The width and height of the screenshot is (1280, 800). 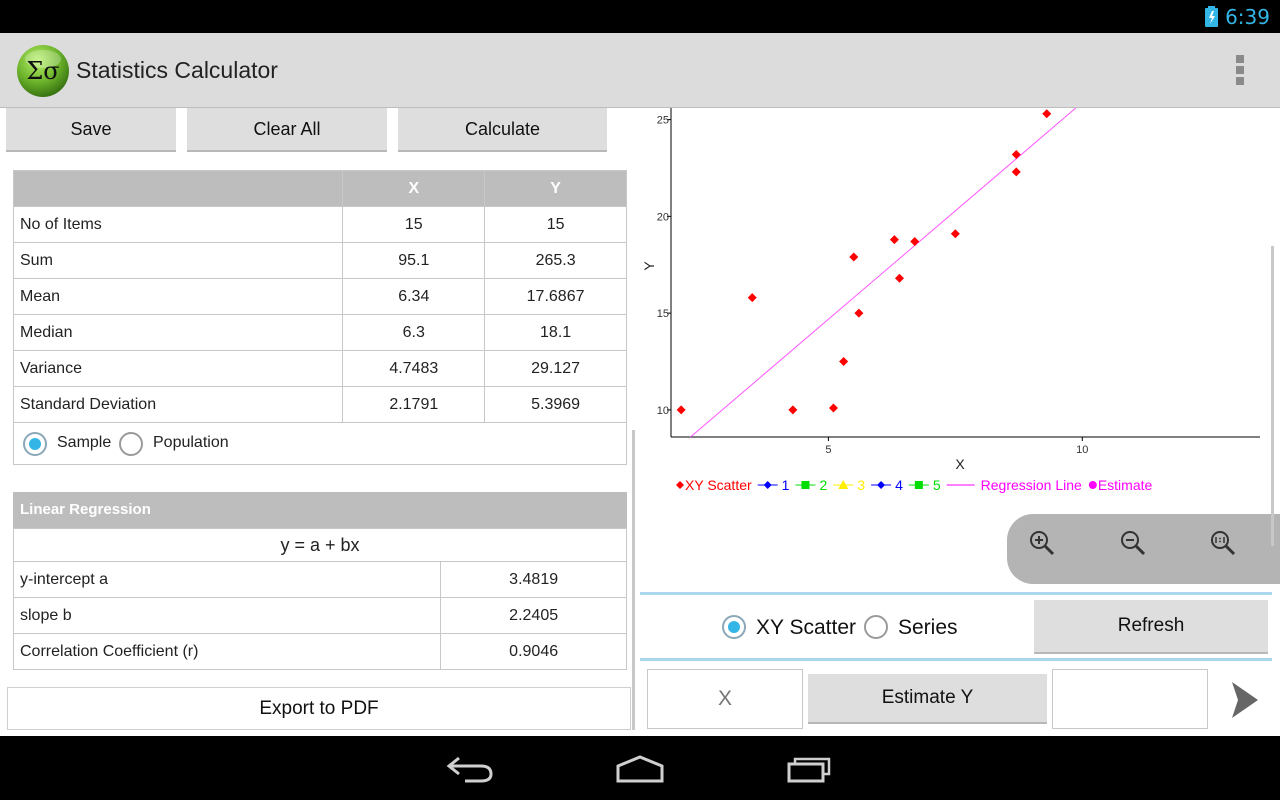 I want to click on xy-scatter-label: XY Scatter, so click(x=806, y=628).